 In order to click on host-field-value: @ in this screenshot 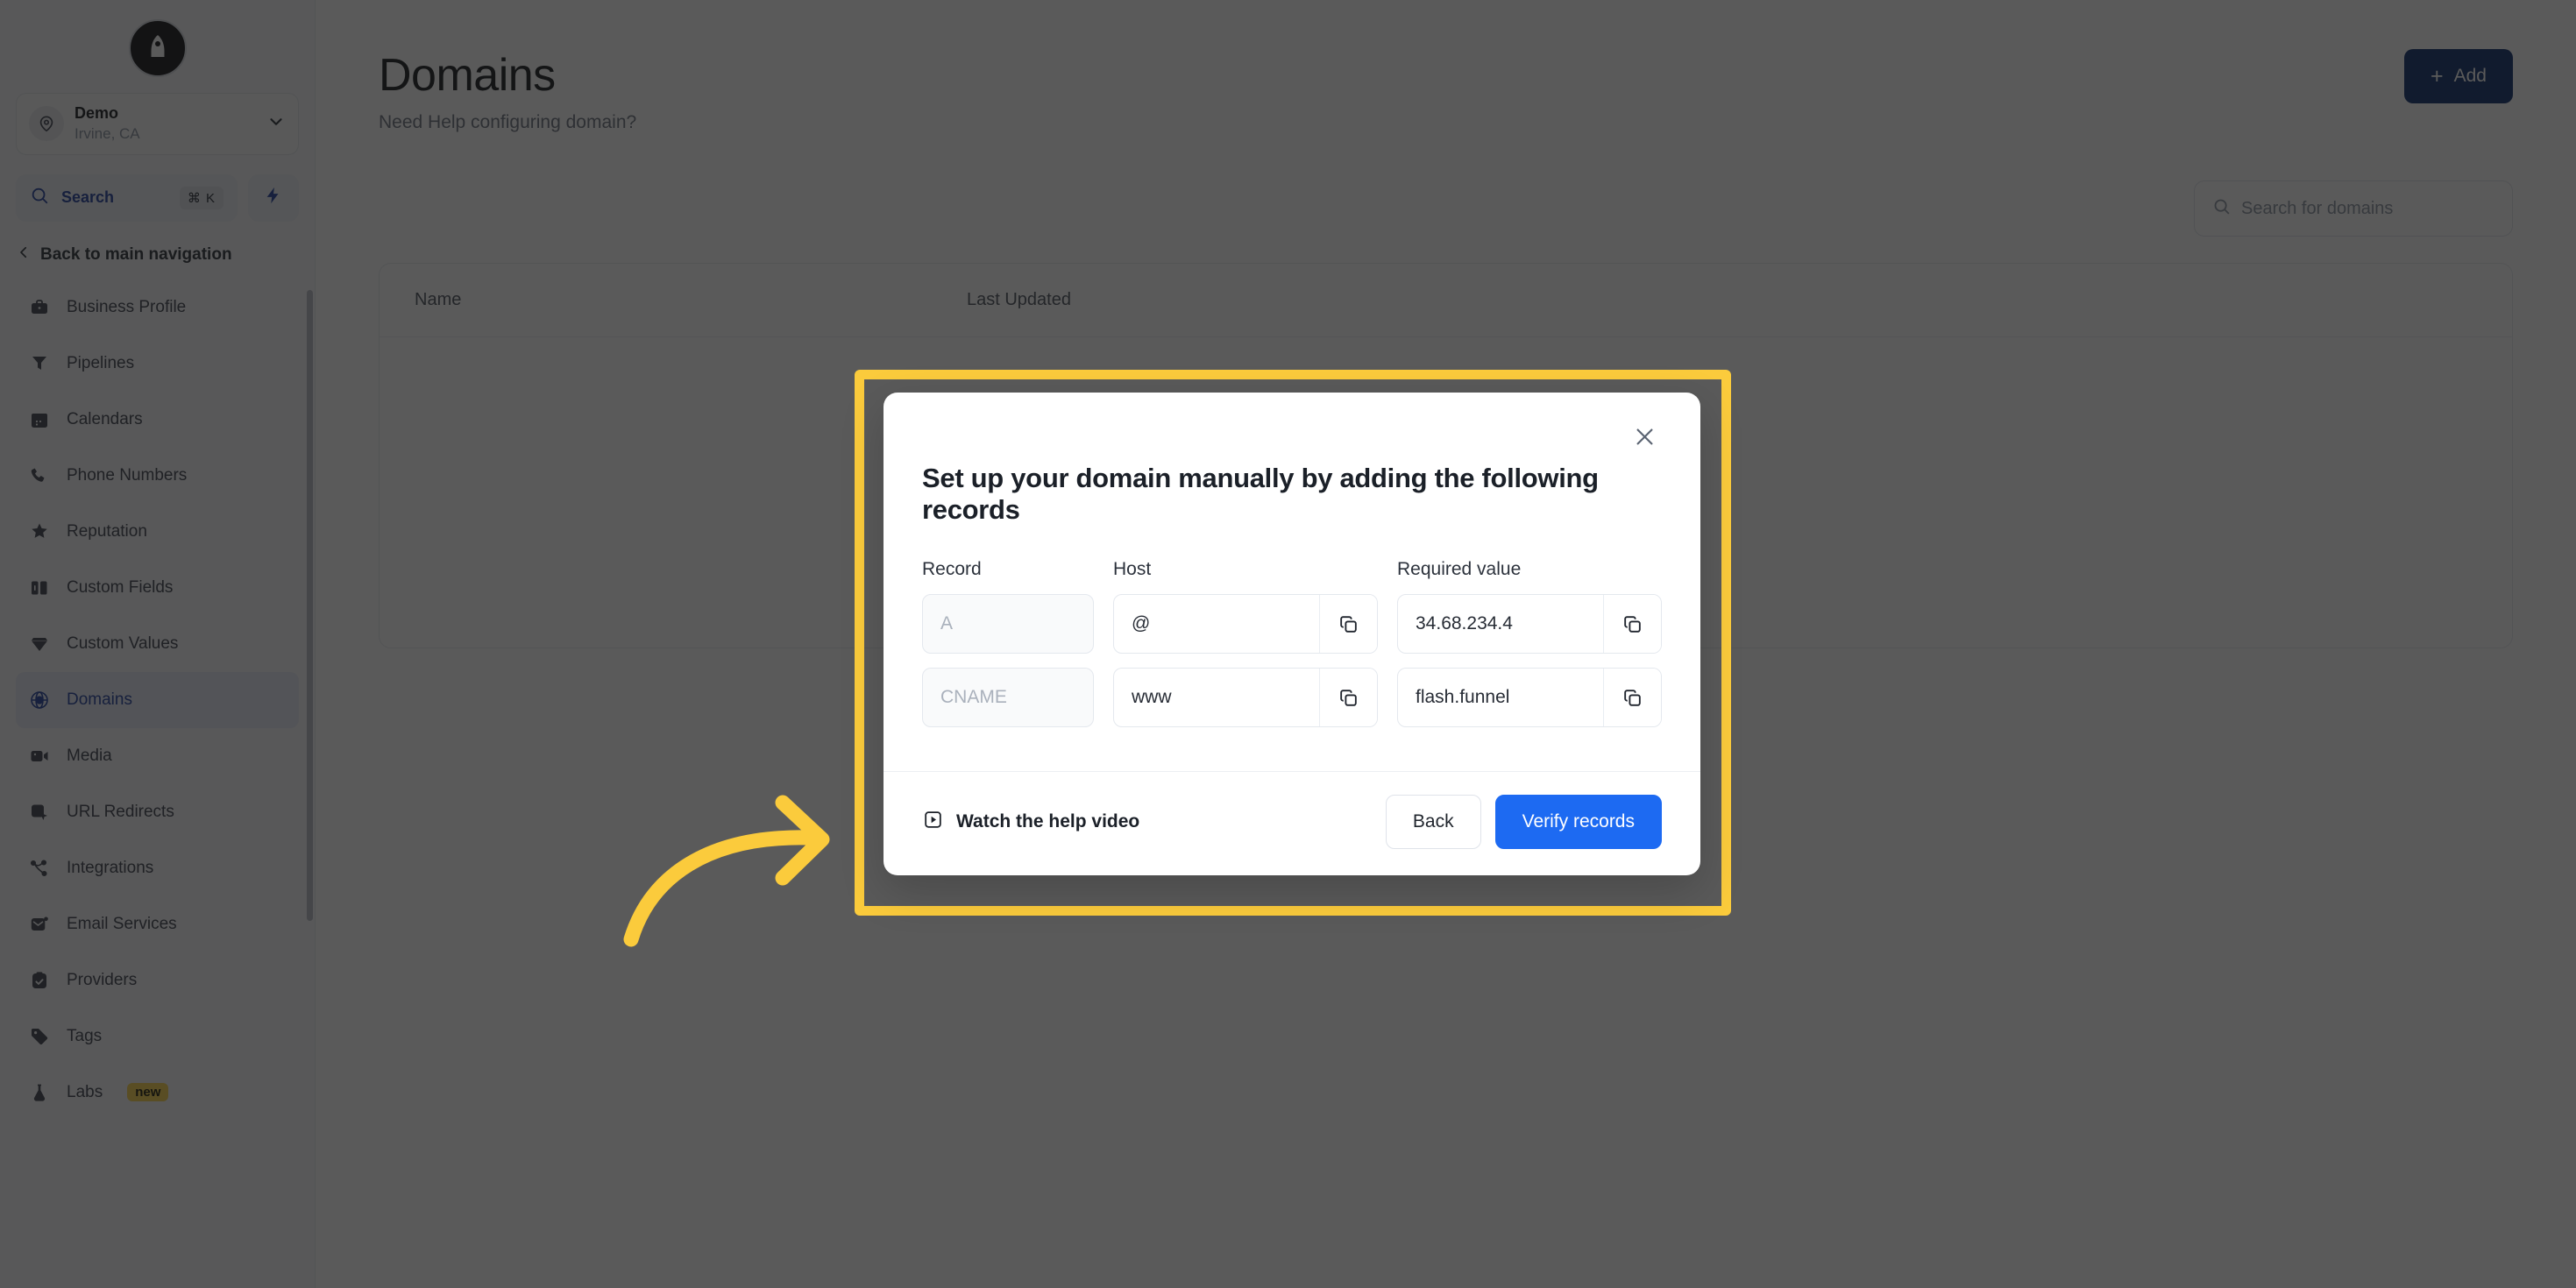, I will do `click(1216, 623)`.